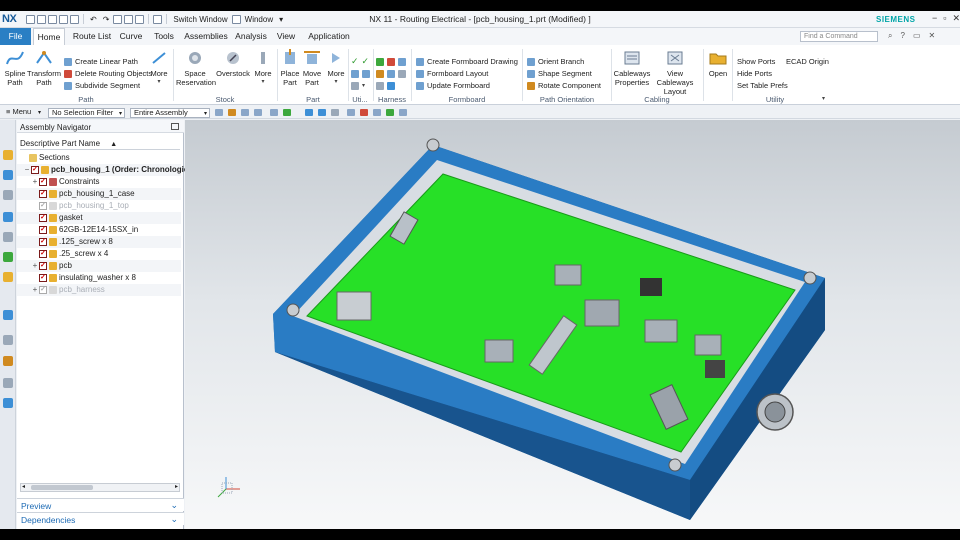 The width and height of the screenshot is (960, 540). I want to click on wcs-icon, so click(364, 112).